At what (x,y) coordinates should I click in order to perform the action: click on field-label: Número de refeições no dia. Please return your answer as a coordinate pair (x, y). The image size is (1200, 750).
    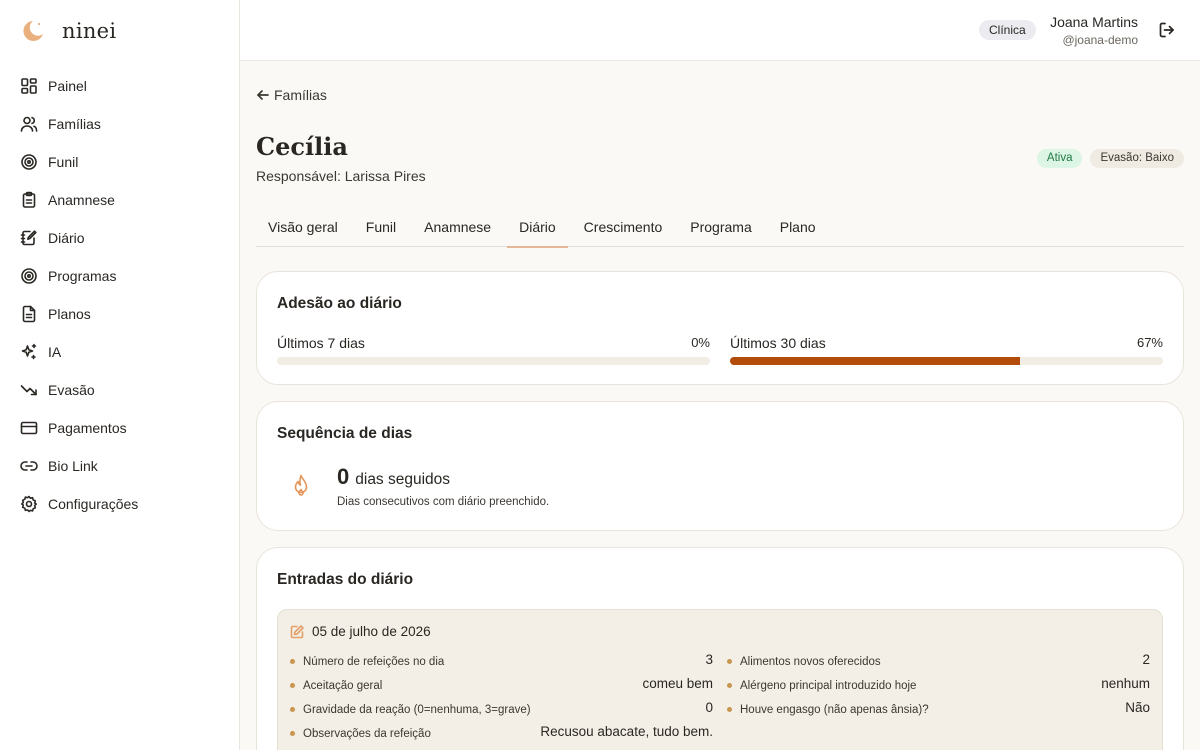
    Looking at the image, I should click on (374, 661).